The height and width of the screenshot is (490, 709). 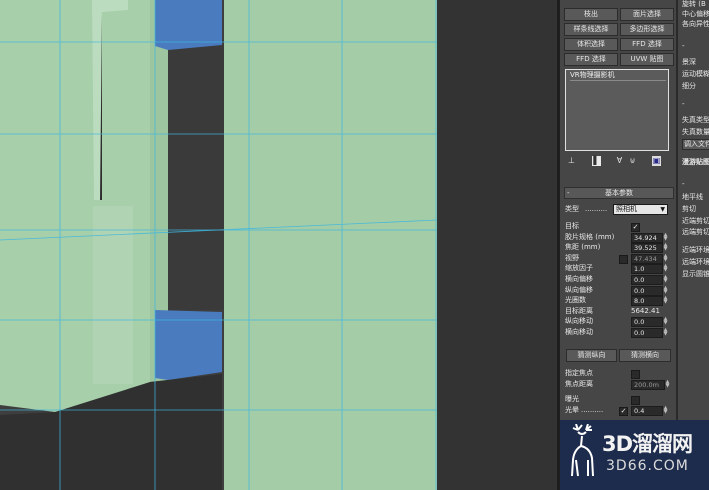 What do you see at coordinates (579, 373) in the screenshot?
I see `specify-focus-label: 指定焦点` at bounding box center [579, 373].